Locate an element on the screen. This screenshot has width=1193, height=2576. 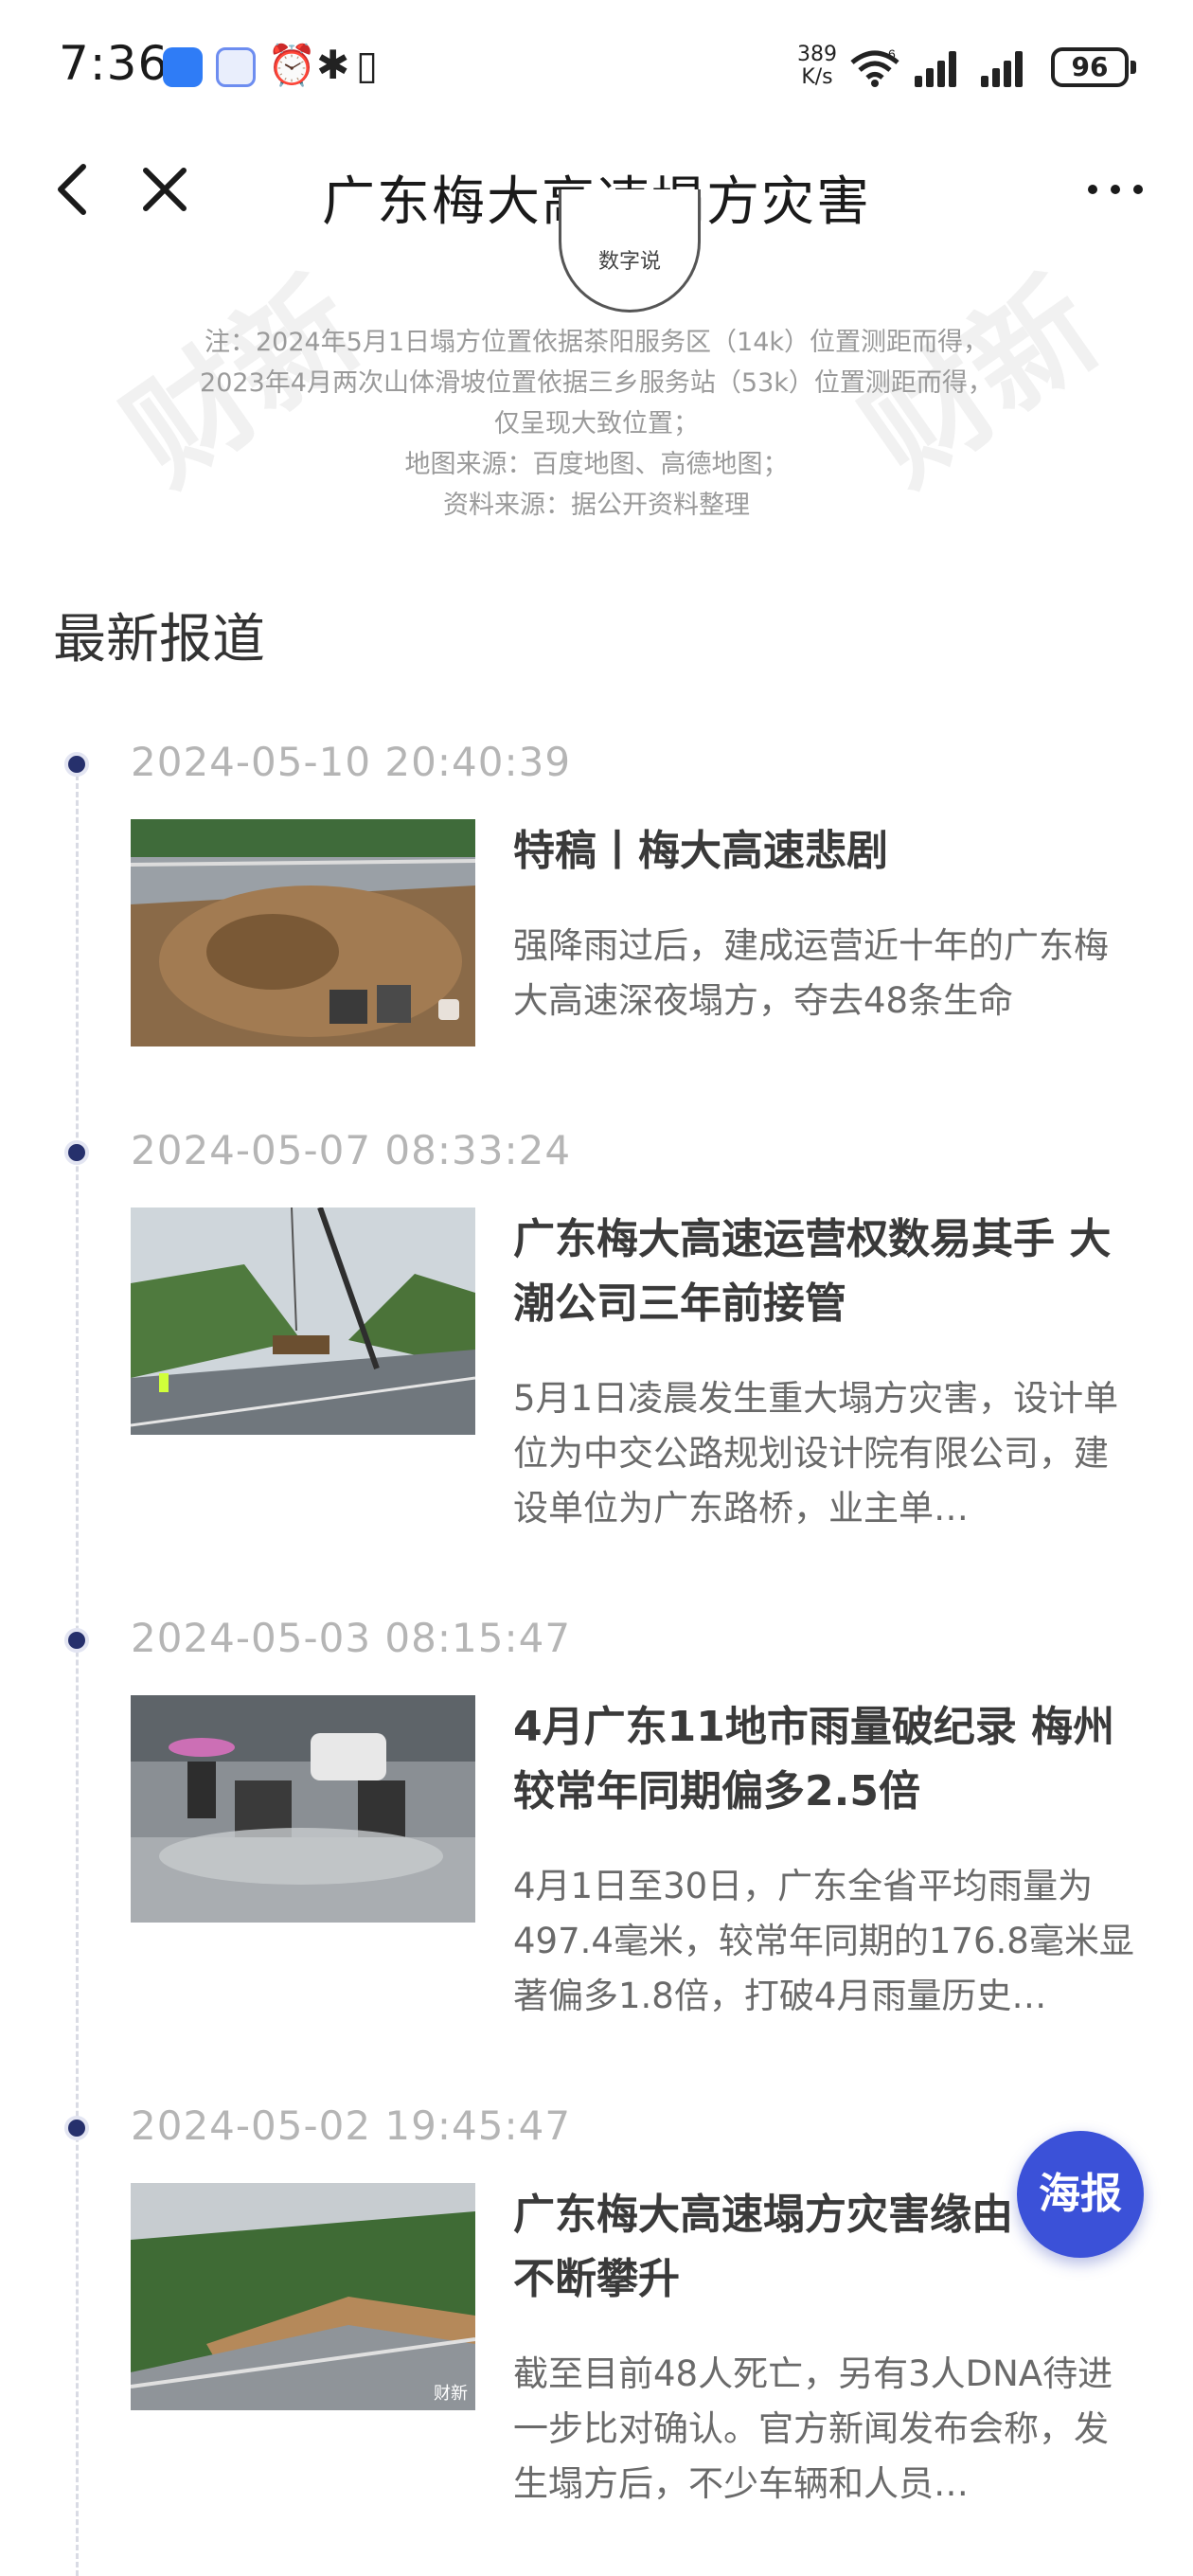
section-title-latest: 最新报道 is located at coordinates (159, 640).